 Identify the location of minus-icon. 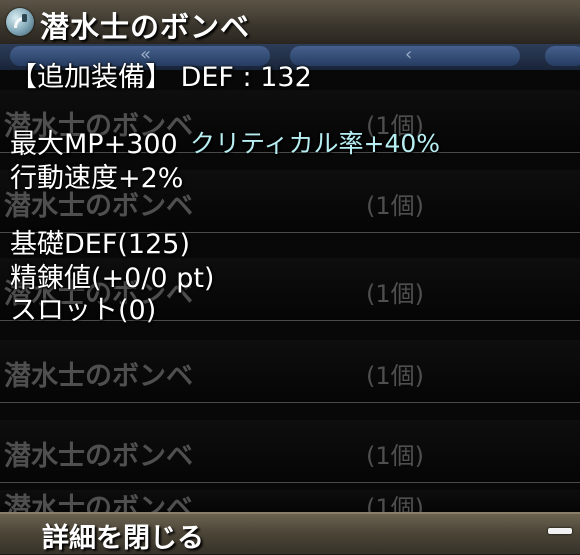
(560, 531).